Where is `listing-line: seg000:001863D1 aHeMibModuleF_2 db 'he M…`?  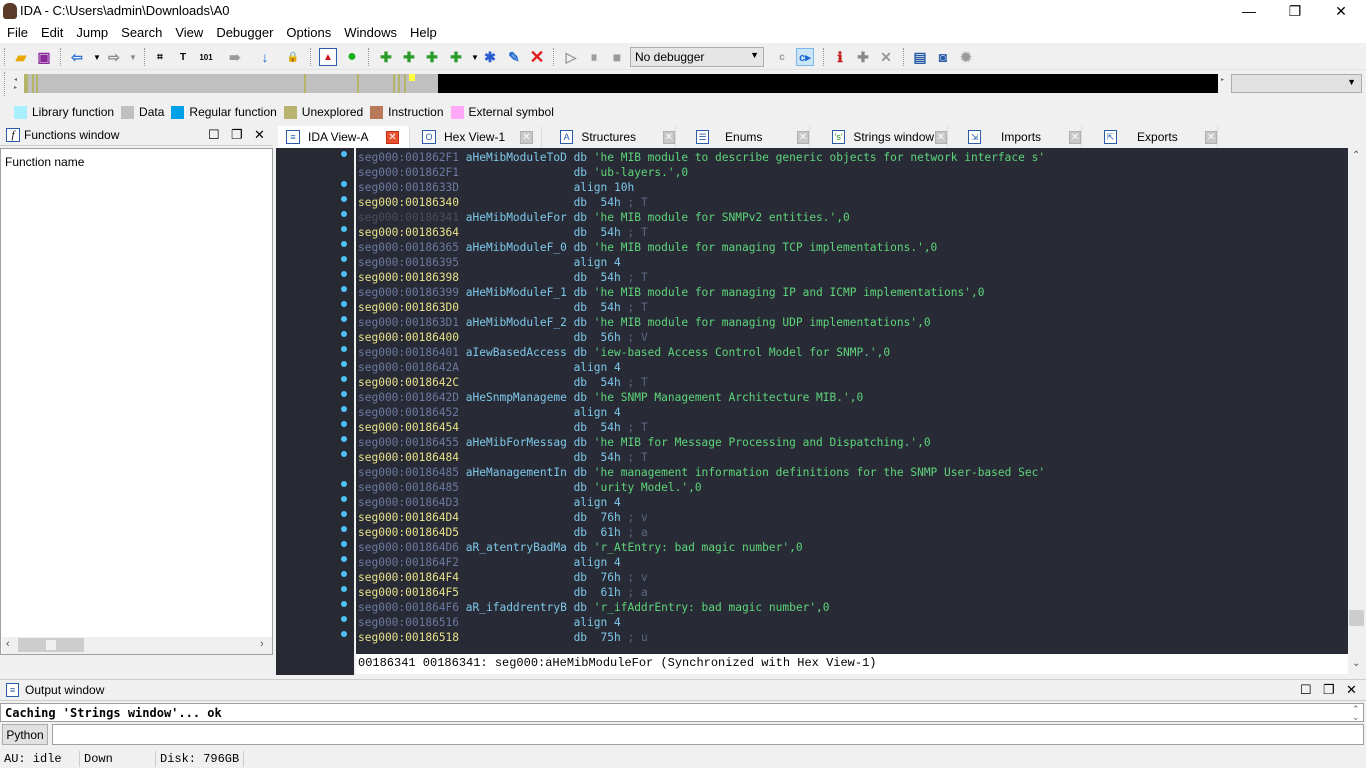
listing-line: seg000:001863D1 aHeMibModuleF_2 db 'he M… is located at coordinates (644, 322).